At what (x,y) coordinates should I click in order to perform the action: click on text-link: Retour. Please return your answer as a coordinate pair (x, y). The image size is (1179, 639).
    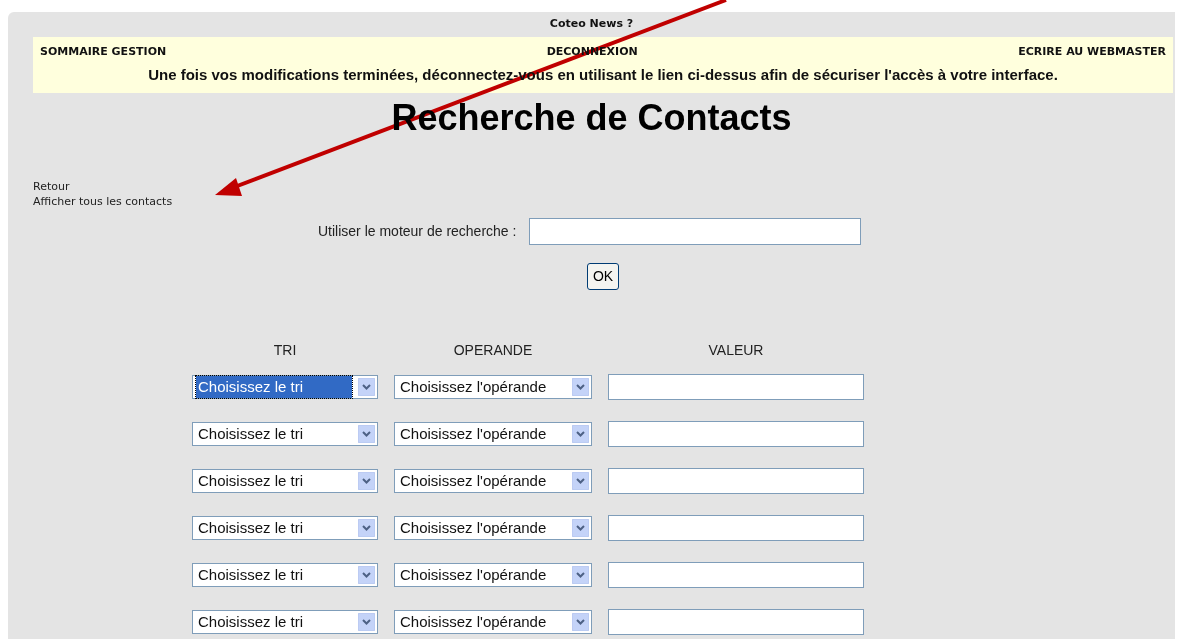
    Looking at the image, I should click on (51, 186).